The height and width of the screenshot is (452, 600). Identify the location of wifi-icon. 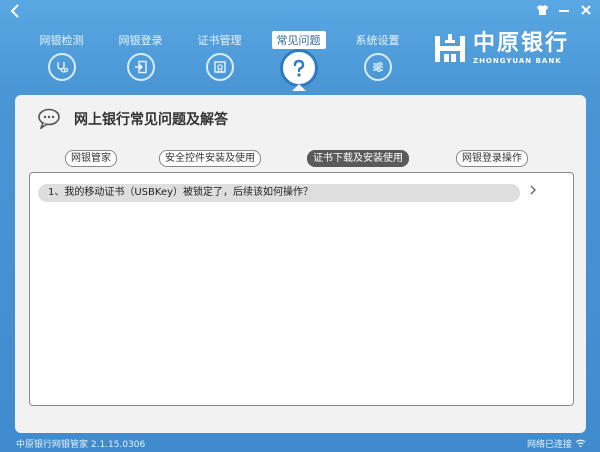
(580, 443).